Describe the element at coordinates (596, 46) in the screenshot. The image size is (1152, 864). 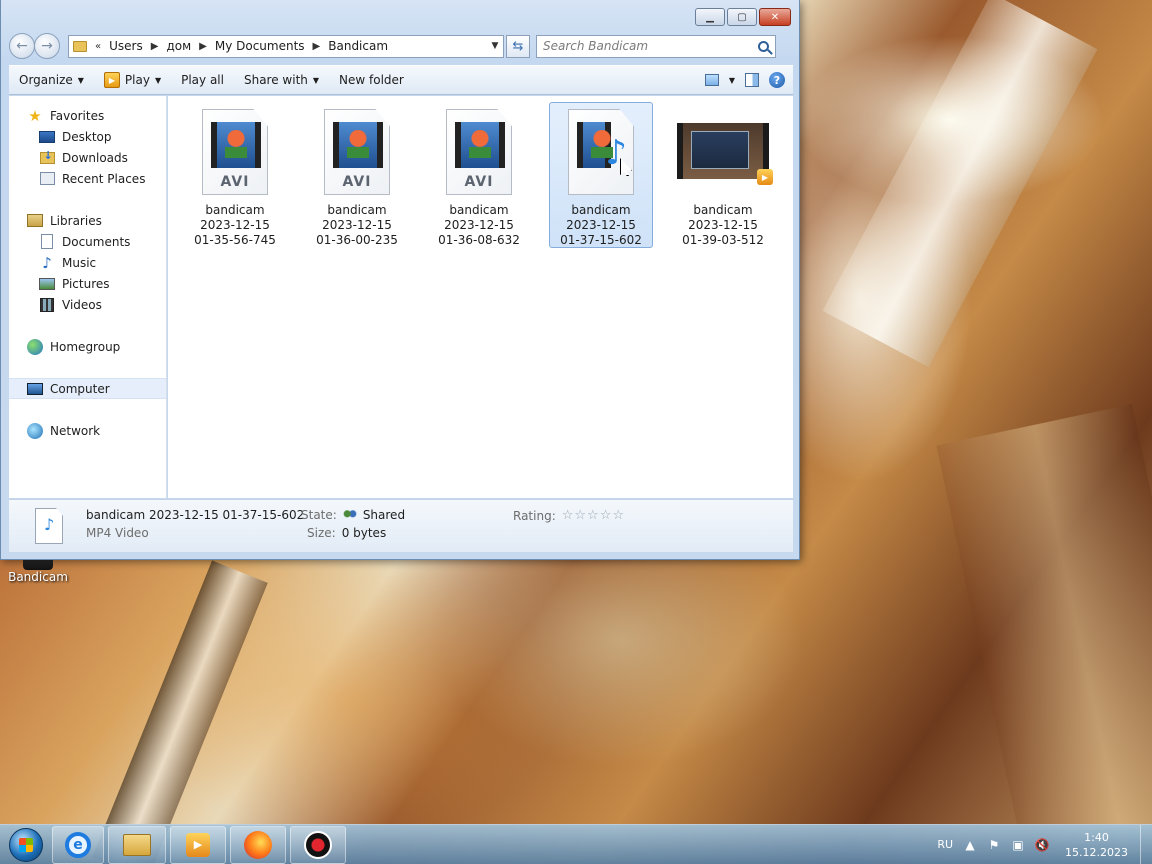
I see `search-placeholder: Search Bandicam` at that location.